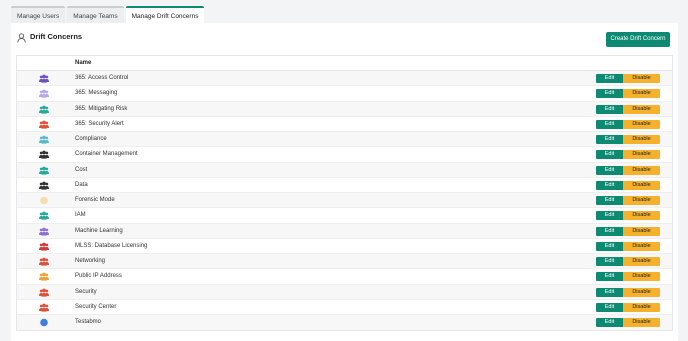  What do you see at coordinates (344, 140) in the screenshot?
I see `table-row: Compliance Edit Disable` at bounding box center [344, 140].